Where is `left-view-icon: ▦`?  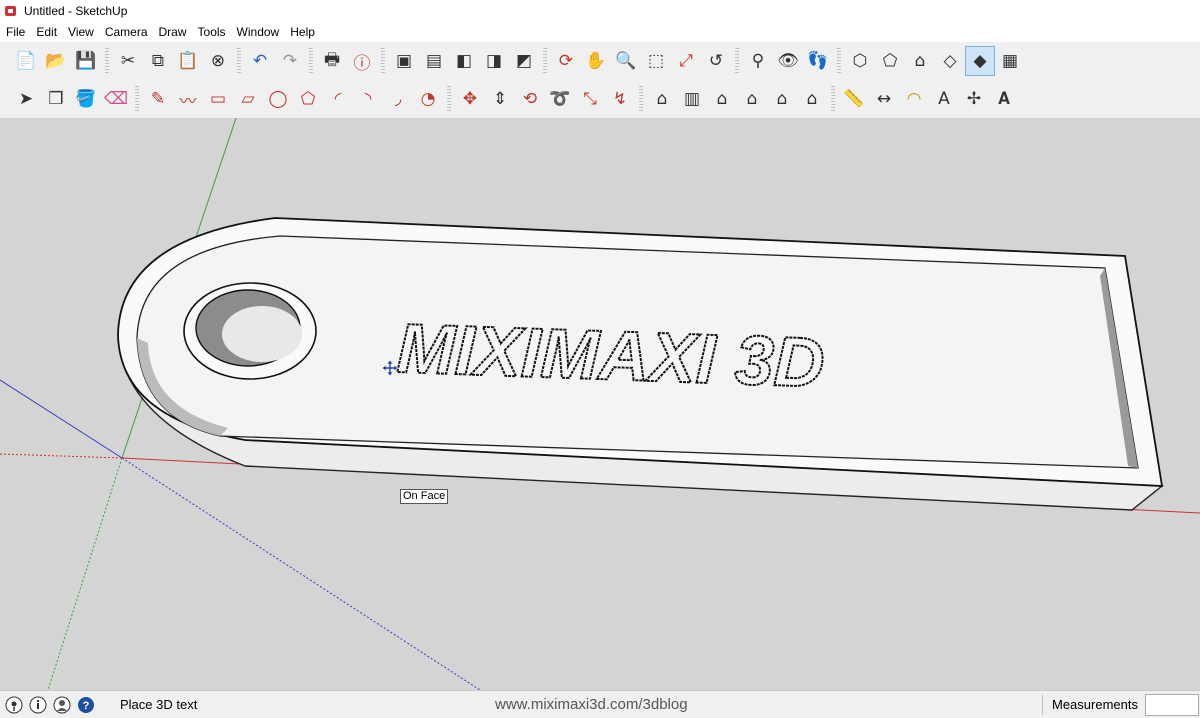 left-view-icon: ▦ is located at coordinates (1010, 61).